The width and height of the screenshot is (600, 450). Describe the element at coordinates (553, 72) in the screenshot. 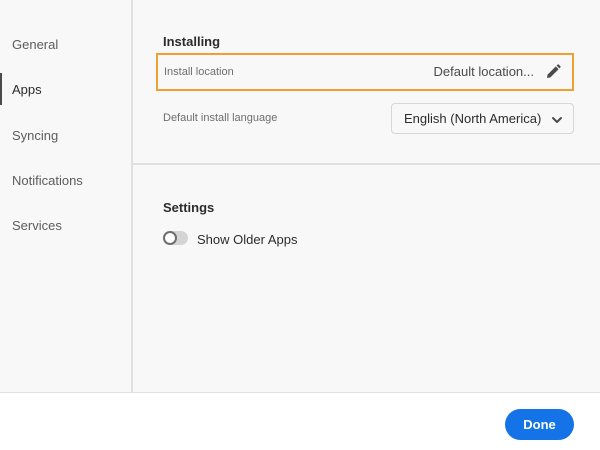

I see `pencil-edit-icon` at that location.